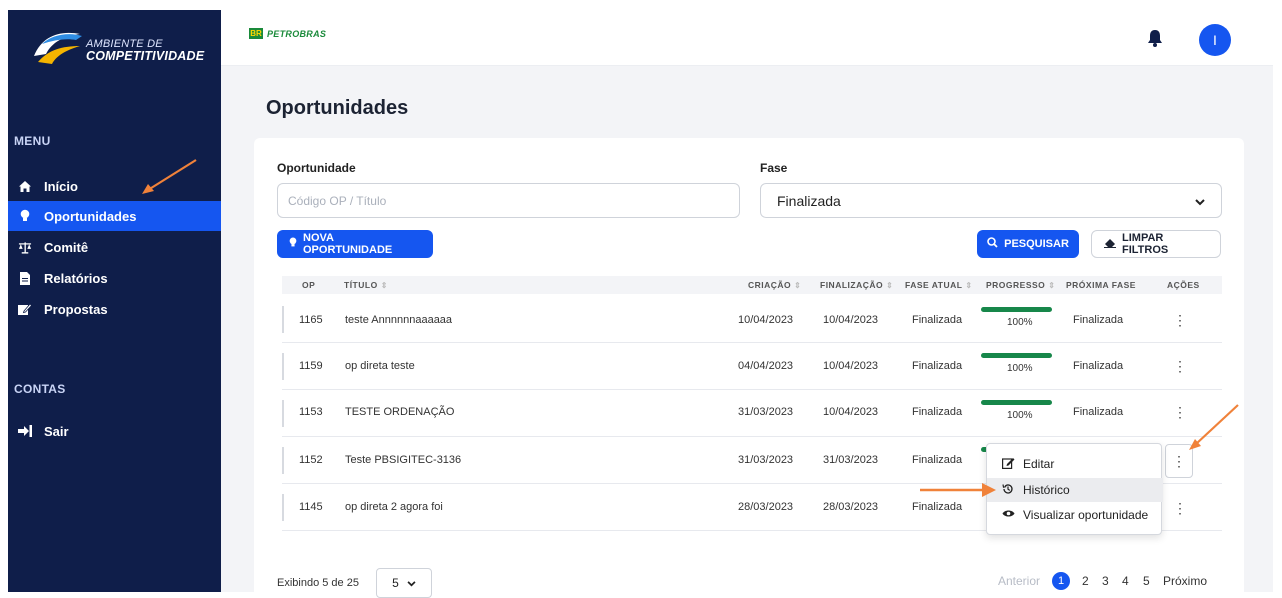 The image size is (1282, 598). Describe the element at coordinates (1098, 366) in the screenshot. I see `cell-next-phase: Finalizada` at that location.